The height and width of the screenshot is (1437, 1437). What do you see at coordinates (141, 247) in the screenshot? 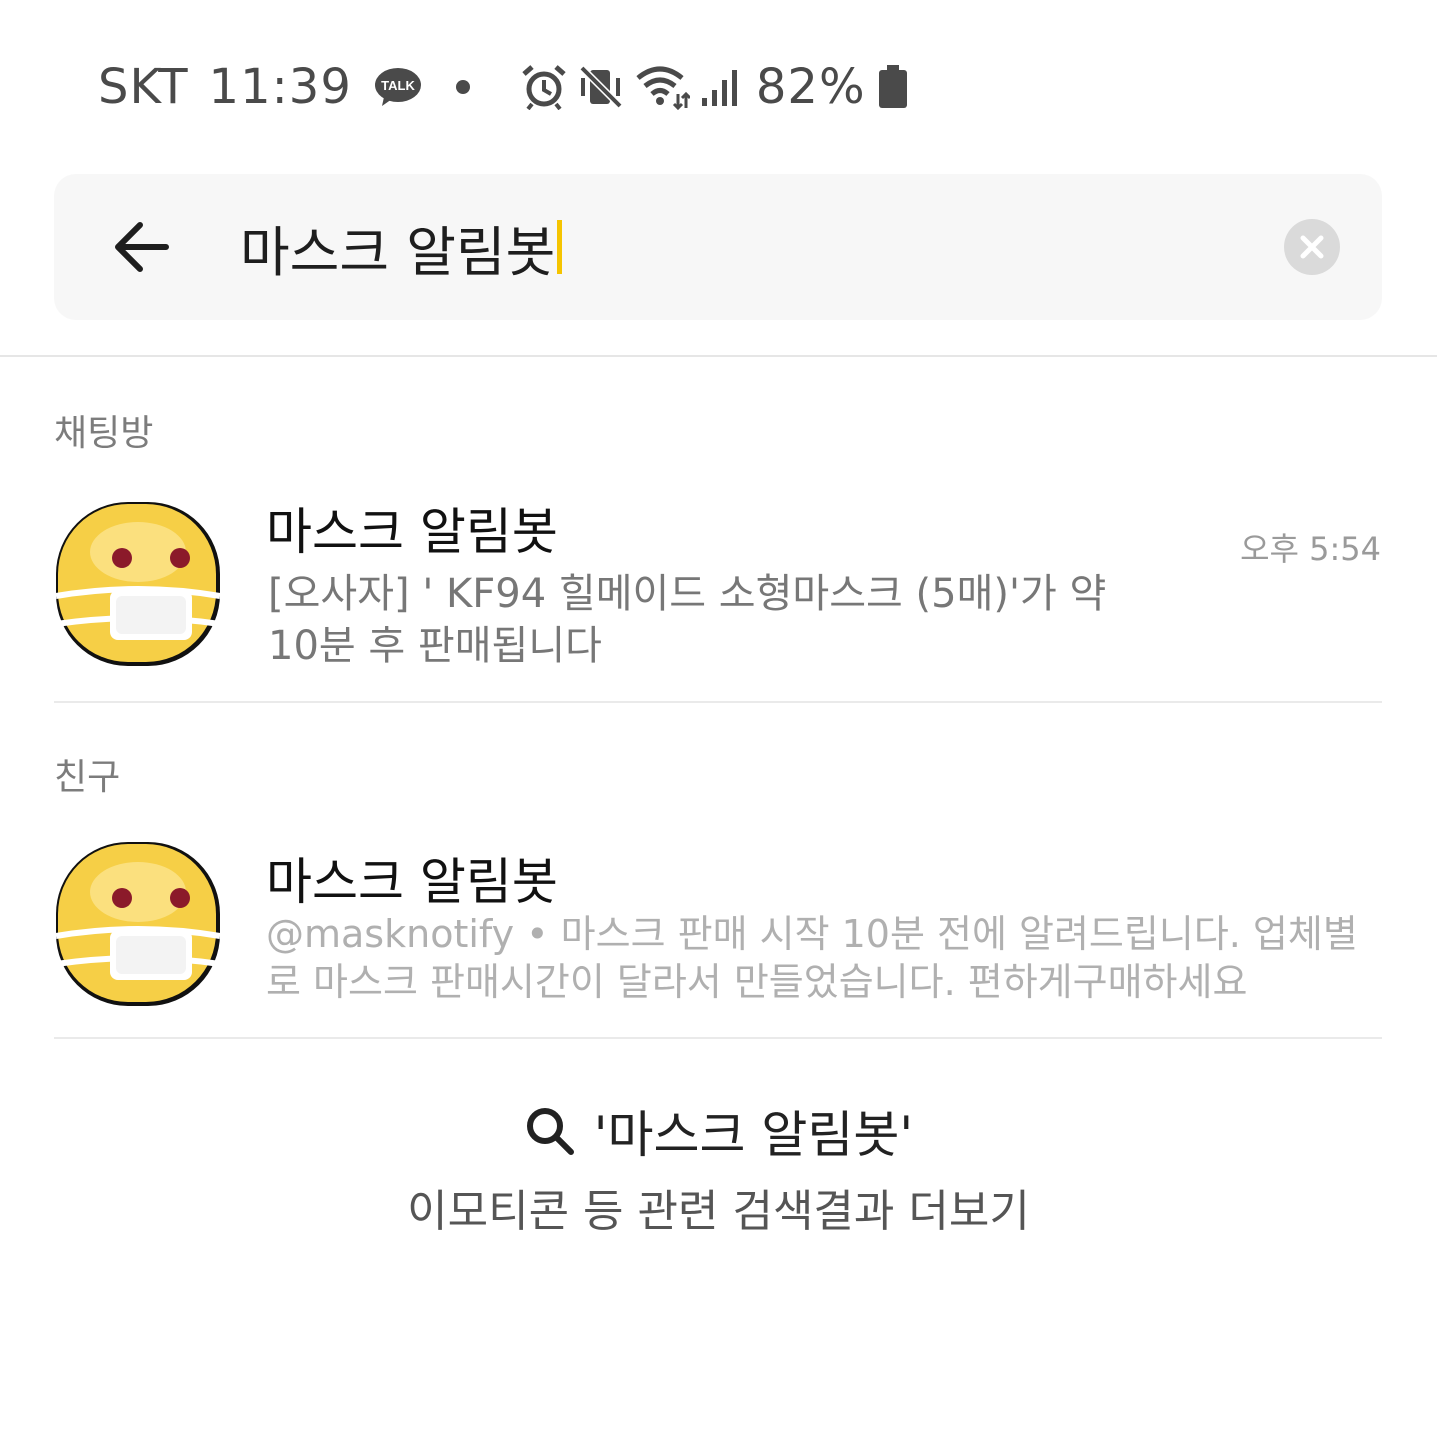
I see `back-arrow-icon` at bounding box center [141, 247].